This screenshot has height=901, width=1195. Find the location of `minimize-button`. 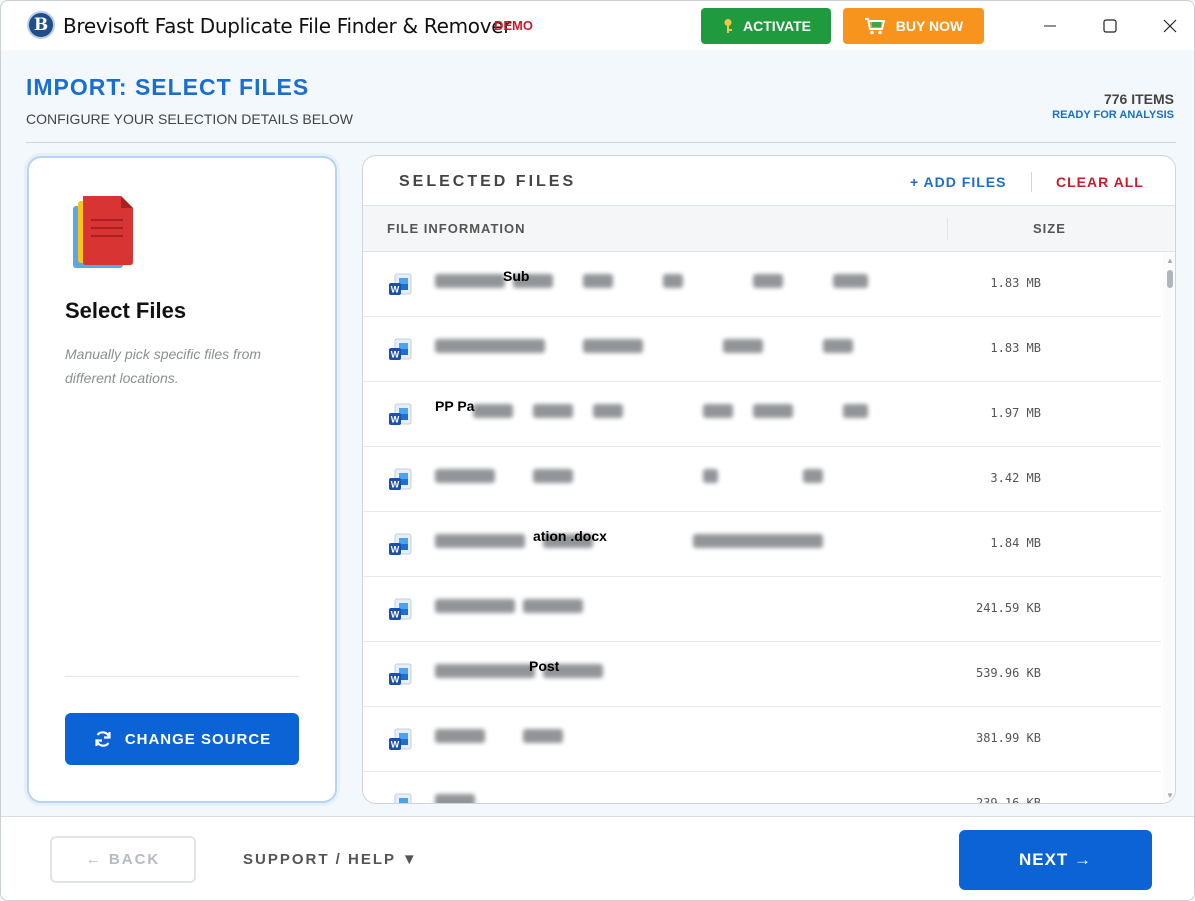

minimize-button is located at coordinates (1050, 26).